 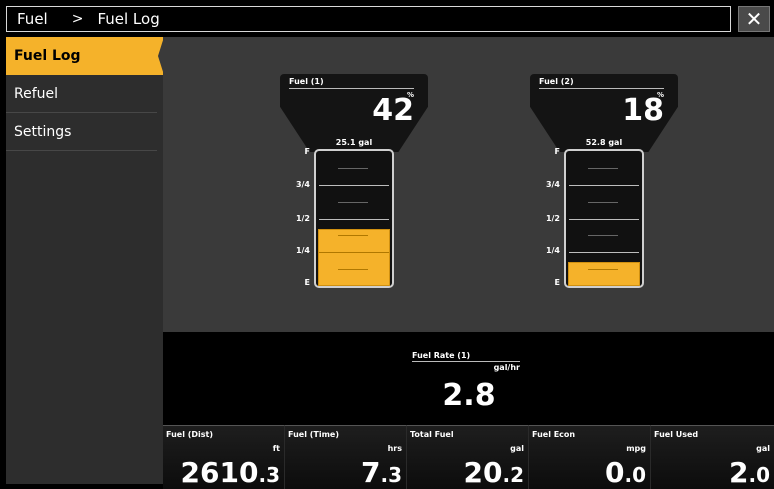 What do you see at coordinates (712, 457) in the screenshot?
I see `cell-fuel-used: Fuel Used gal 2.0` at bounding box center [712, 457].